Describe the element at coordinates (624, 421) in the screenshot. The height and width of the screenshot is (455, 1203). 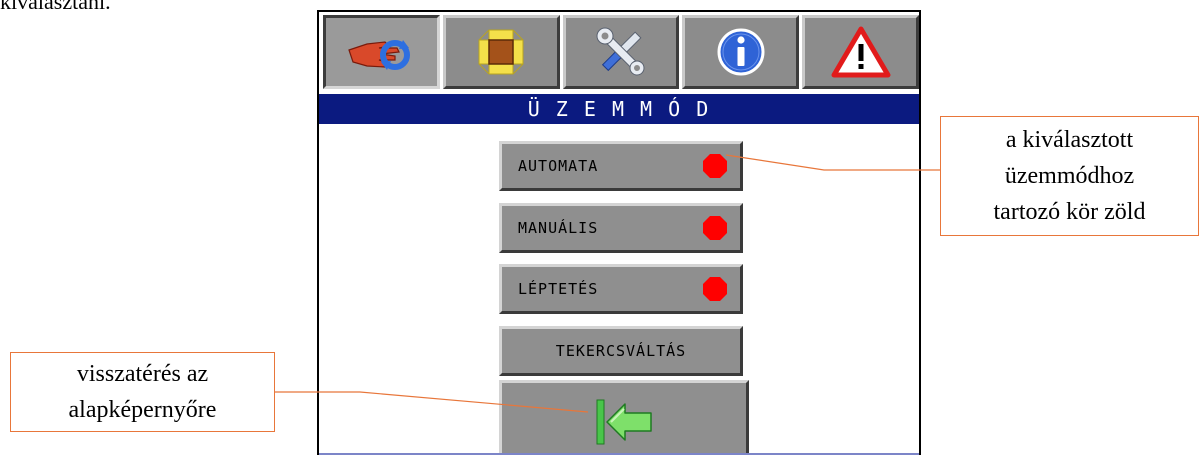
I see `green-back-arrow-icon` at that location.